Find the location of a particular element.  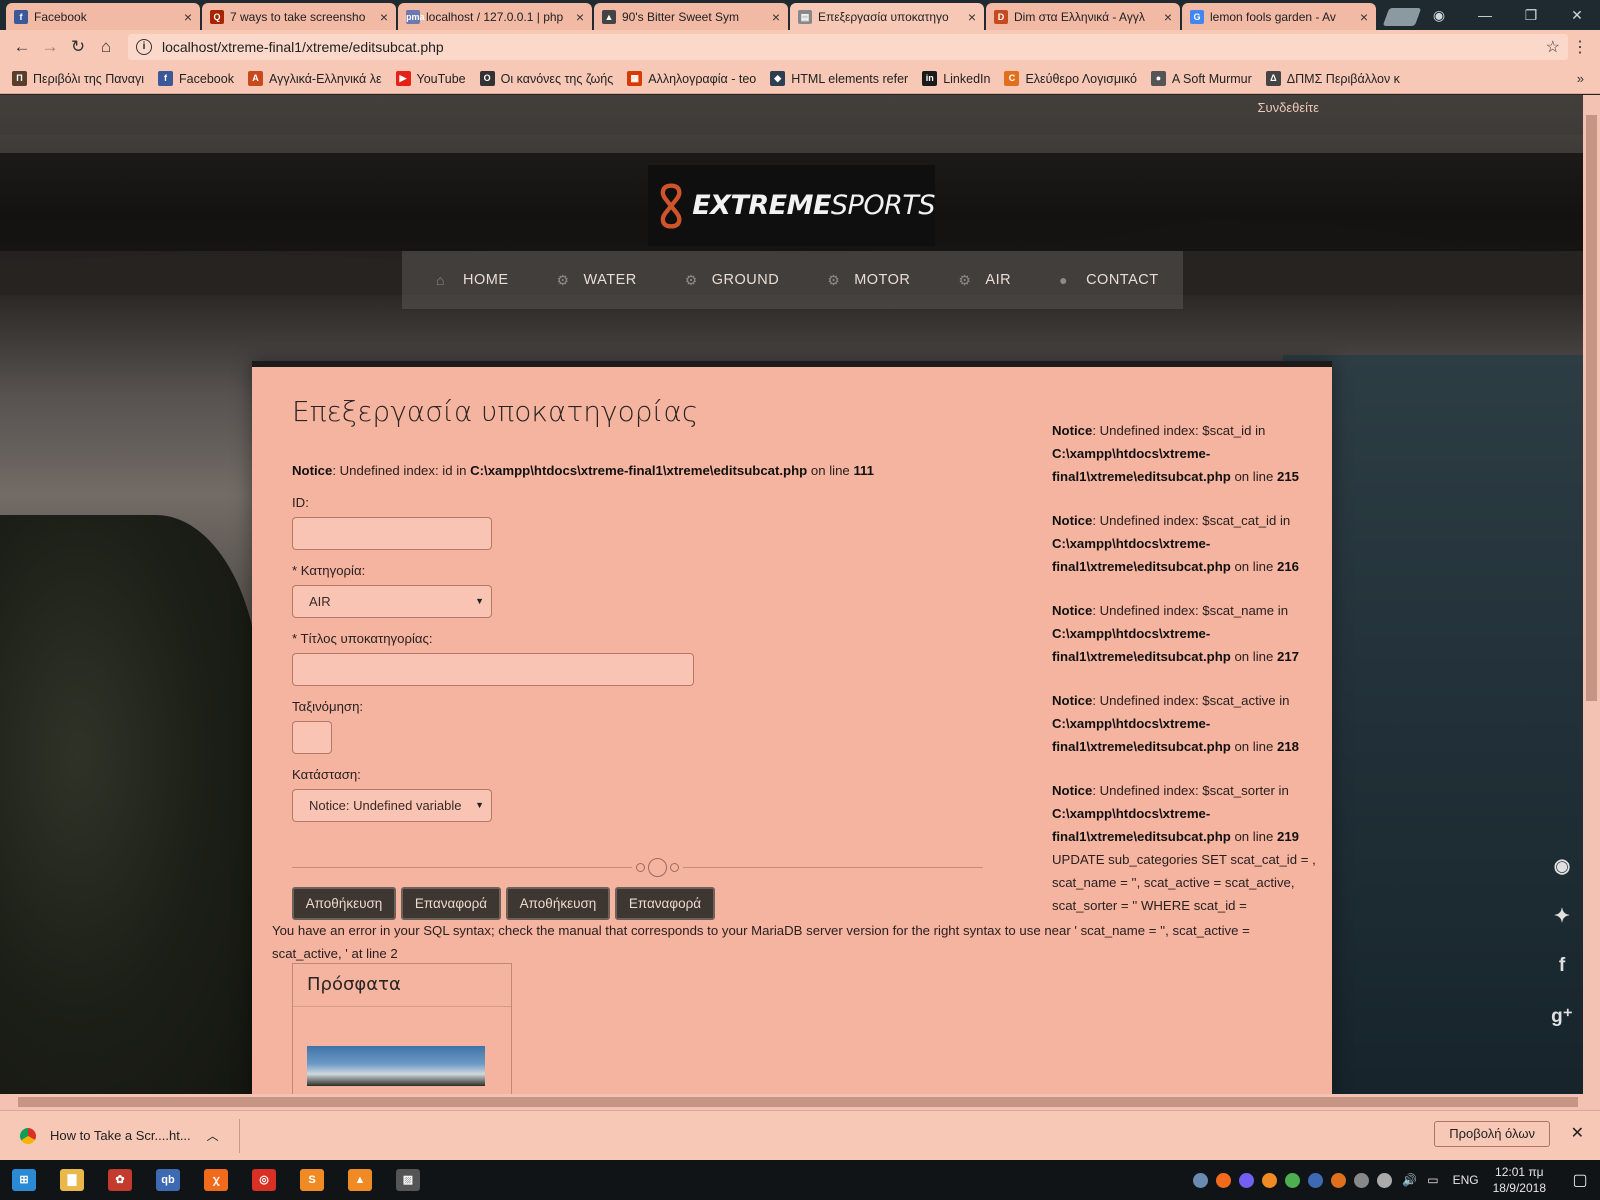

bookmark-favicon-icon: in is located at coordinates (930, 78).